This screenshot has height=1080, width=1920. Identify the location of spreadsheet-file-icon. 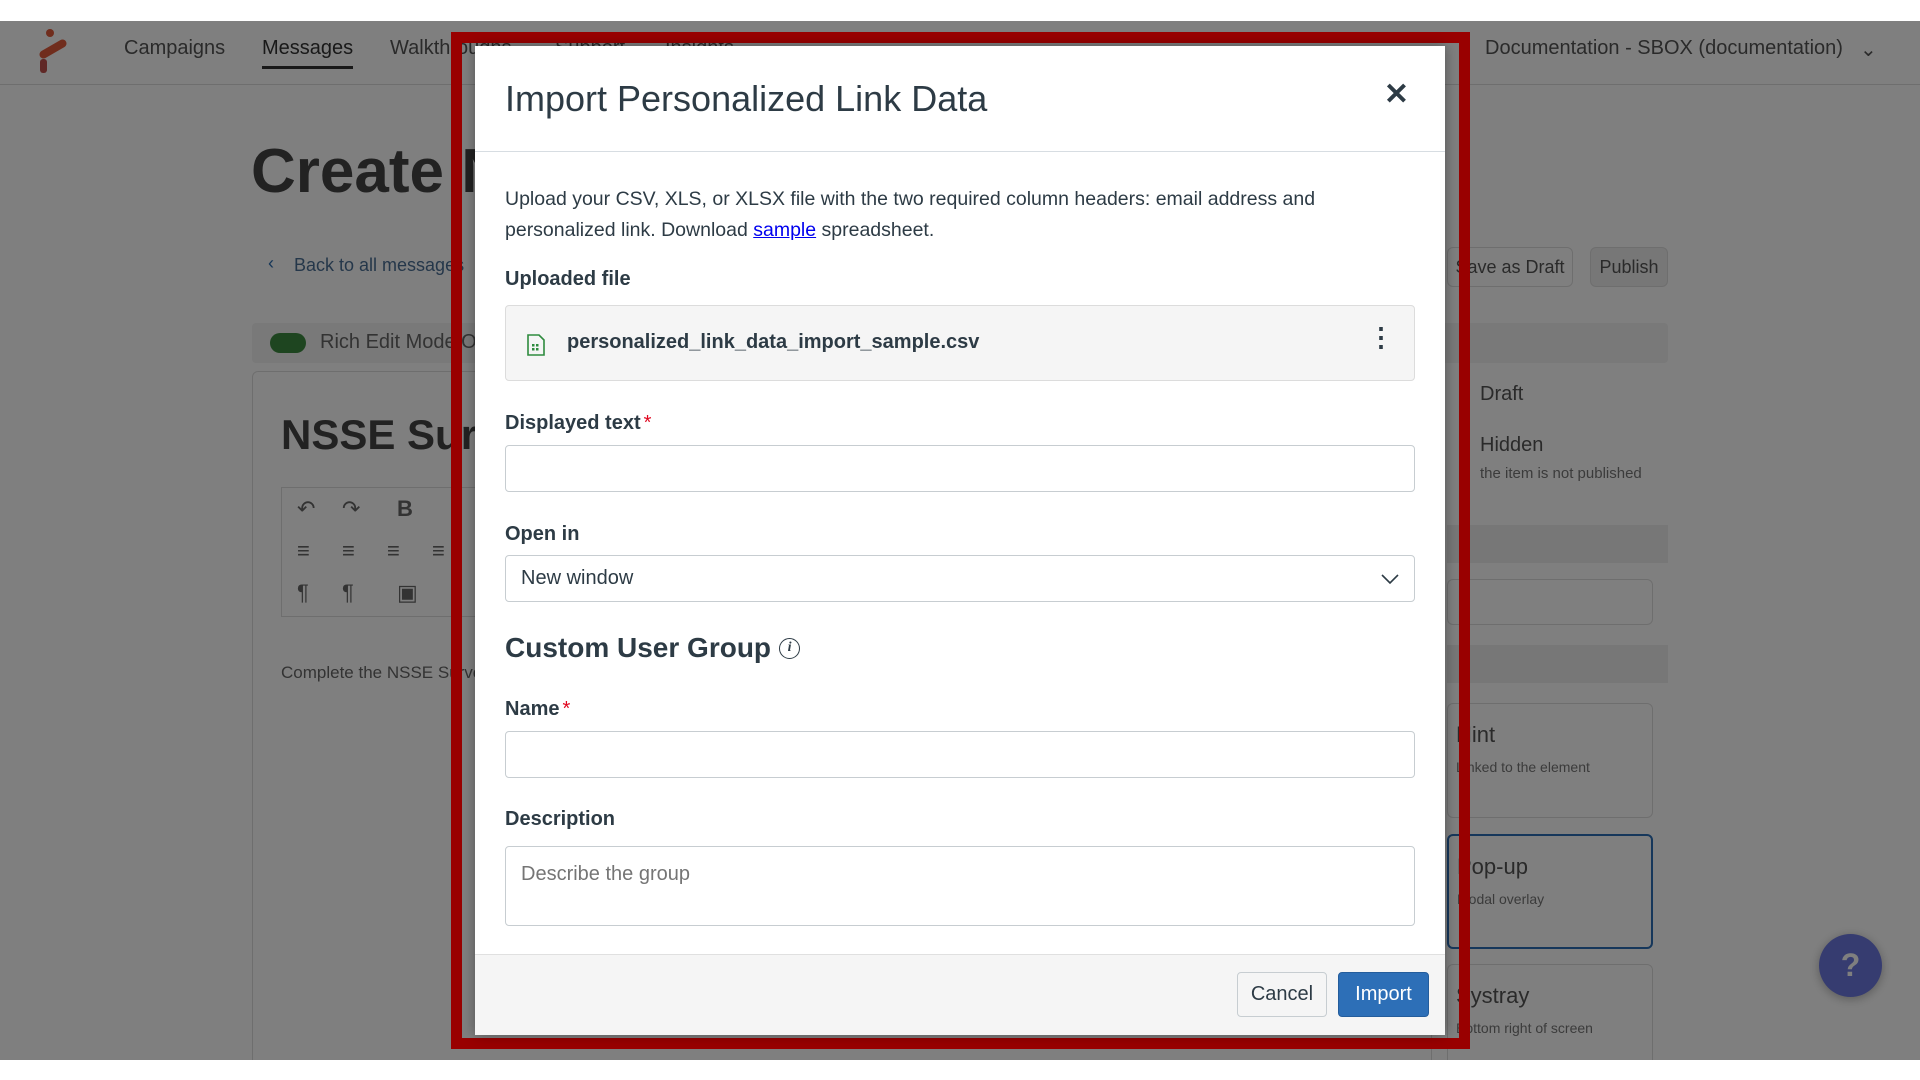
(536, 345).